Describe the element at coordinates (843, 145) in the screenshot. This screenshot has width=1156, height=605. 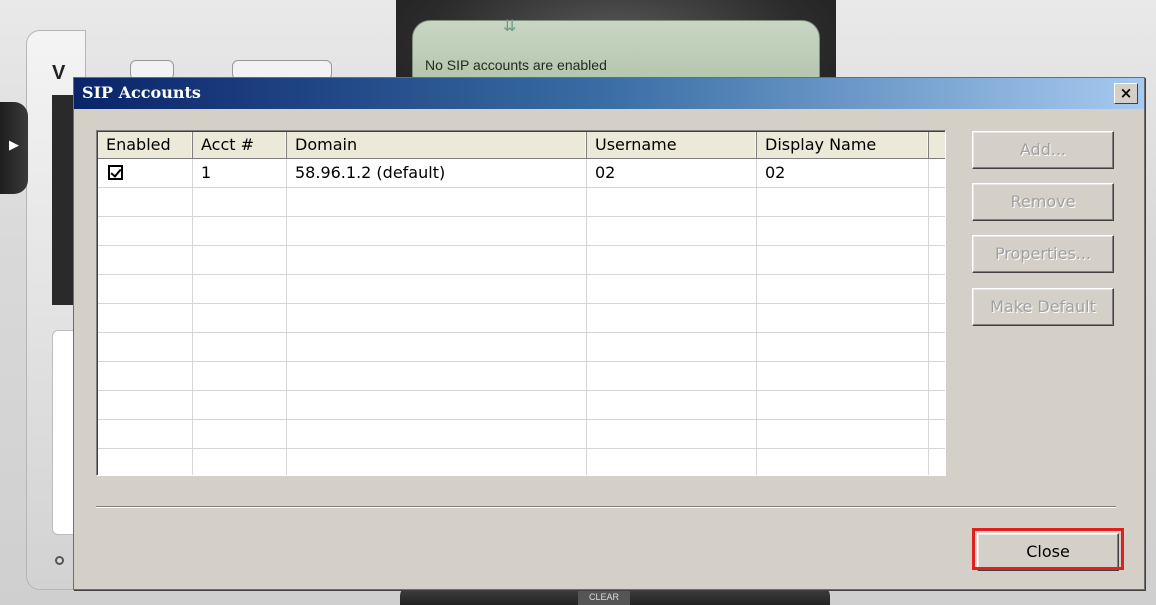
I see `column-header: Display Name` at that location.